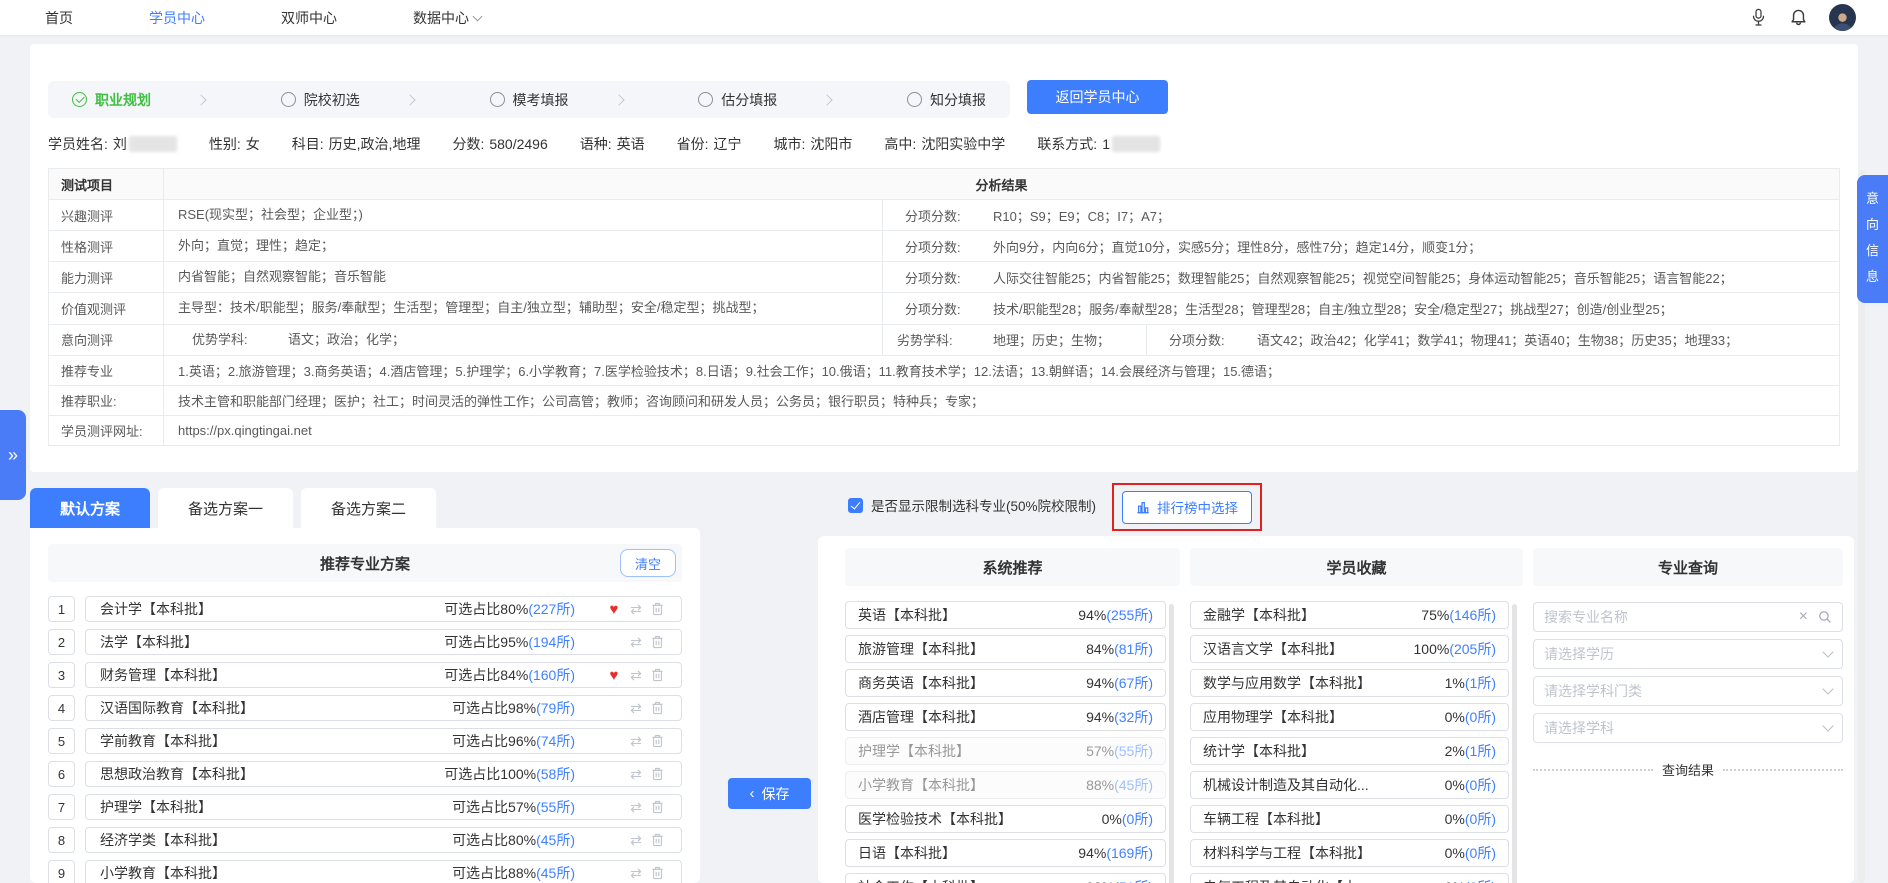 The width and height of the screenshot is (1888, 883). I want to click on stepper-step: 知分填报, so click(946, 100).